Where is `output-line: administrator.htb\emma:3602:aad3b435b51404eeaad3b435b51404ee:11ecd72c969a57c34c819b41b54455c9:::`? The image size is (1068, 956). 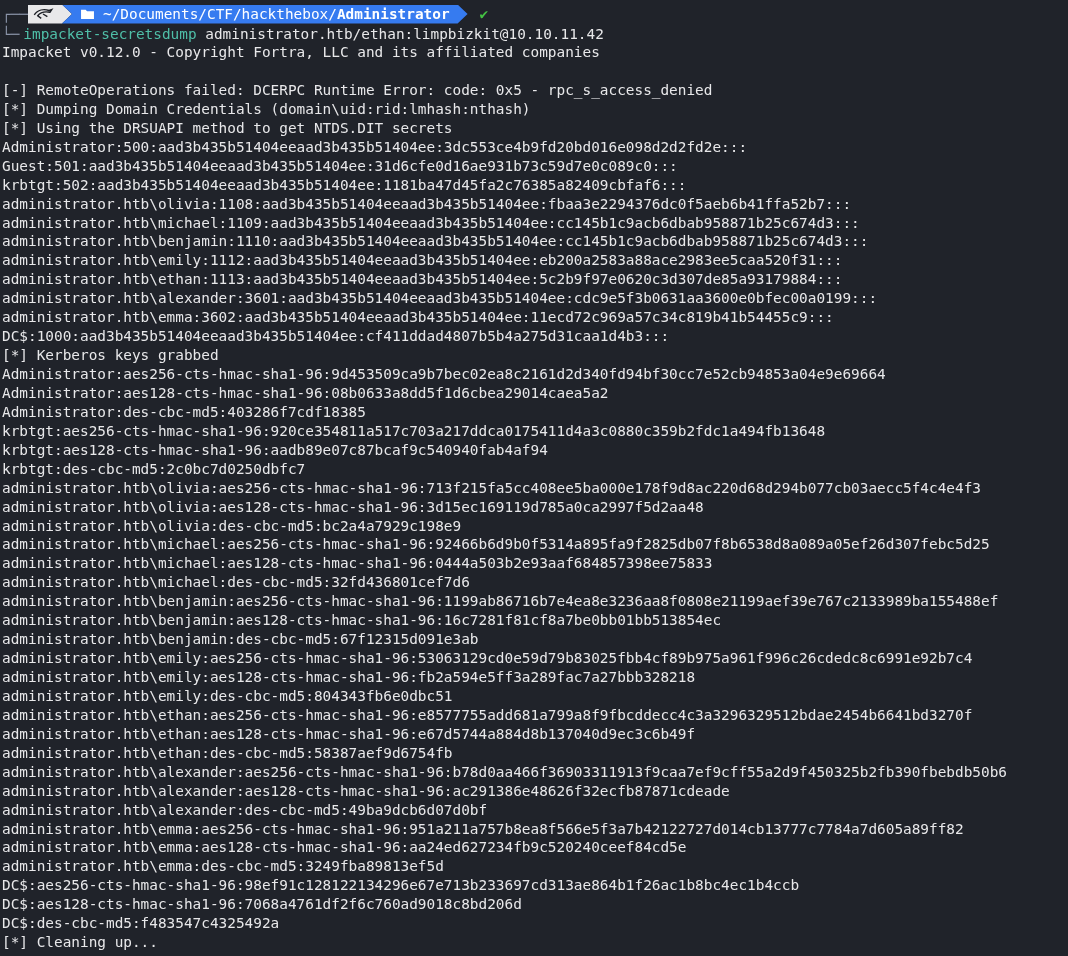 output-line: administrator.htb\emma:3602:aad3b435b51404eeaad3b435b51404ee:11ecd72c969a57c34c819b41b54455c9::: is located at coordinates (418, 318).